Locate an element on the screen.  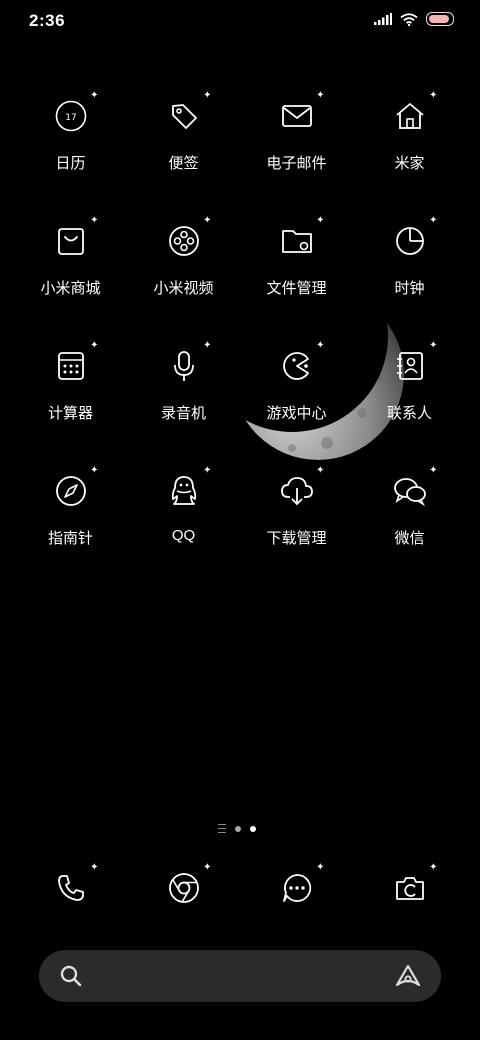
app-label: 小米商城 is located at coordinates (70, 288).